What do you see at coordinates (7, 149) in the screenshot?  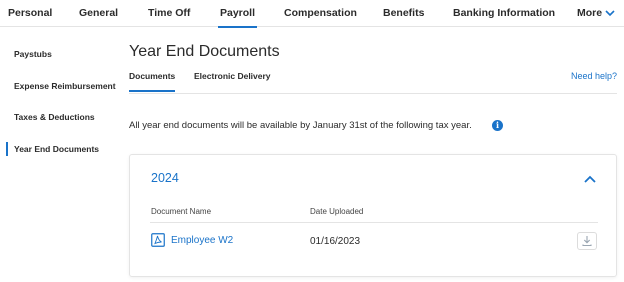 I see `sidebar-active-indicator` at bounding box center [7, 149].